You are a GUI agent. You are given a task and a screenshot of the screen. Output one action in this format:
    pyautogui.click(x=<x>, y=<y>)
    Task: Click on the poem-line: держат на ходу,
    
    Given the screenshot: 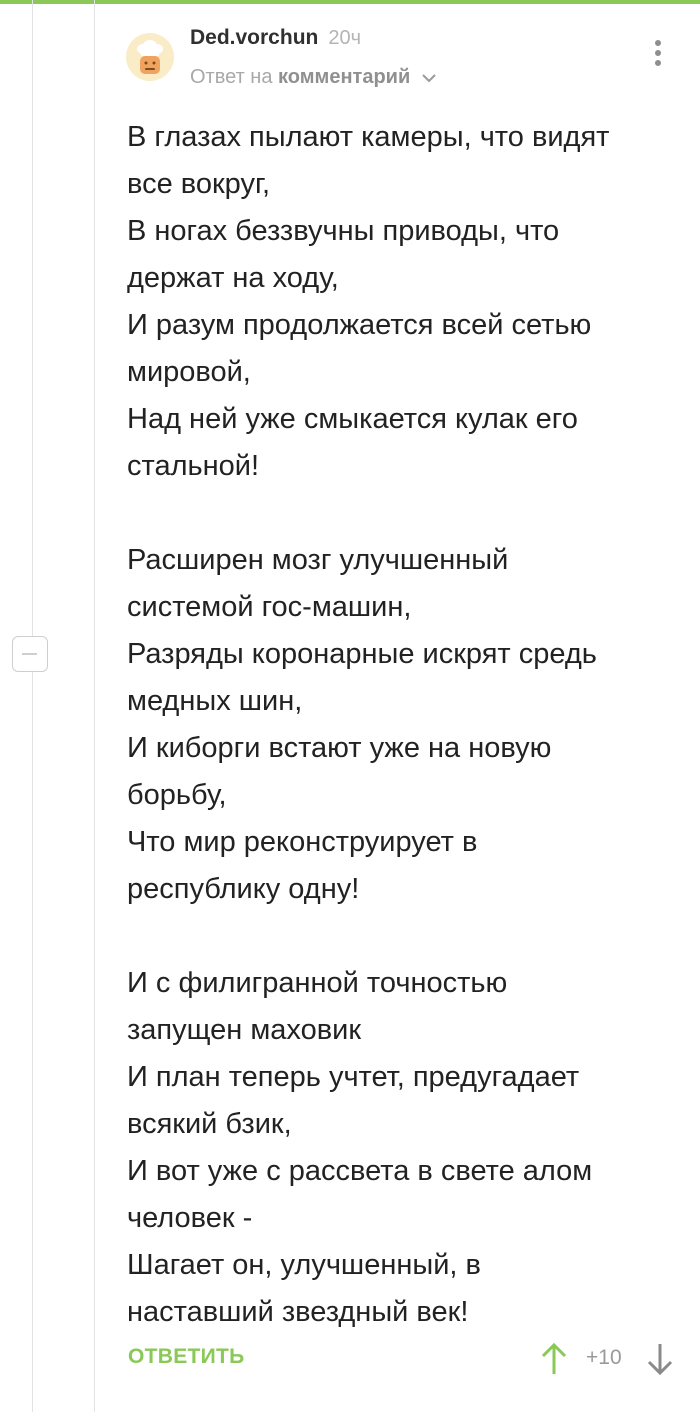 What is the action you would take?
    pyautogui.click(x=233, y=278)
    